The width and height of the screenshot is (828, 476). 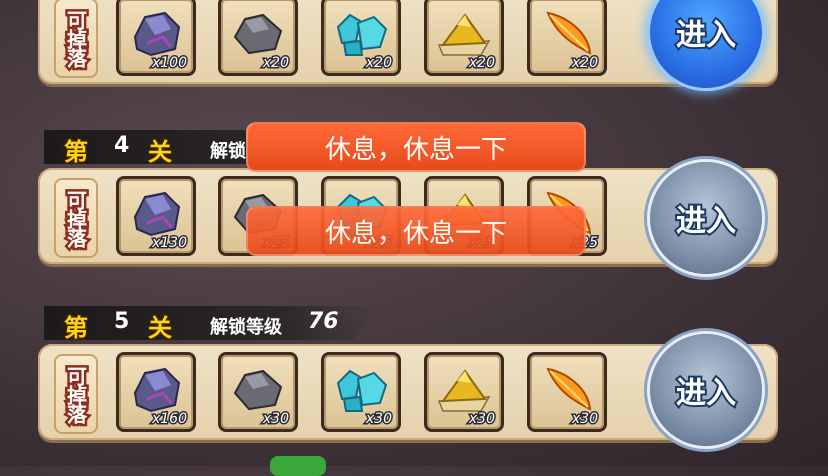 I want to click on enter-button-stage-5: 进入, so click(x=706, y=390).